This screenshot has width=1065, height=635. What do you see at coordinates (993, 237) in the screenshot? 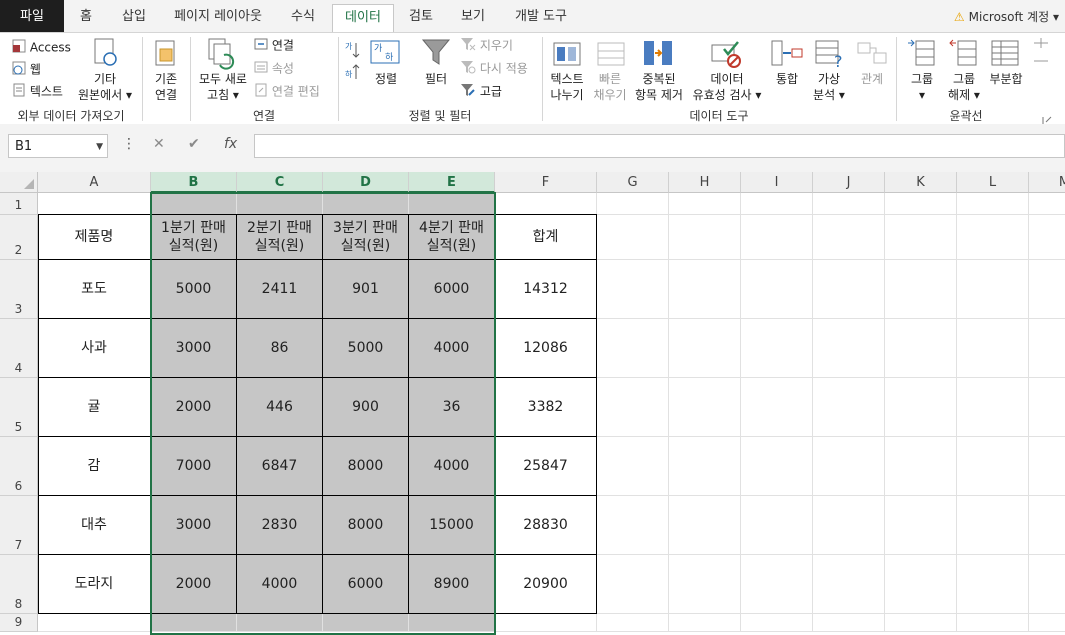
I see `cell-l2` at bounding box center [993, 237].